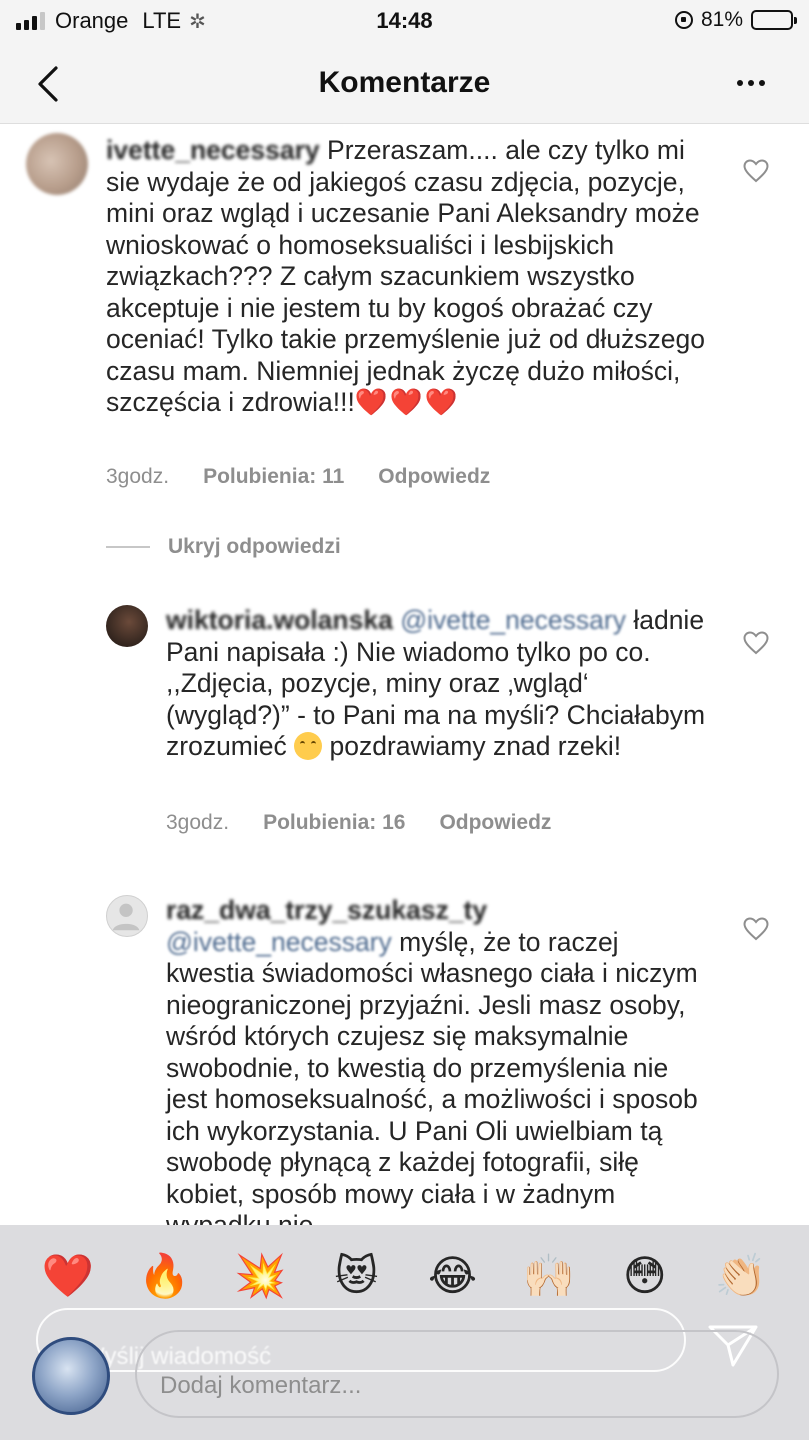  What do you see at coordinates (128, 547) in the screenshot?
I see `divider` at bounding box center [128, 547].